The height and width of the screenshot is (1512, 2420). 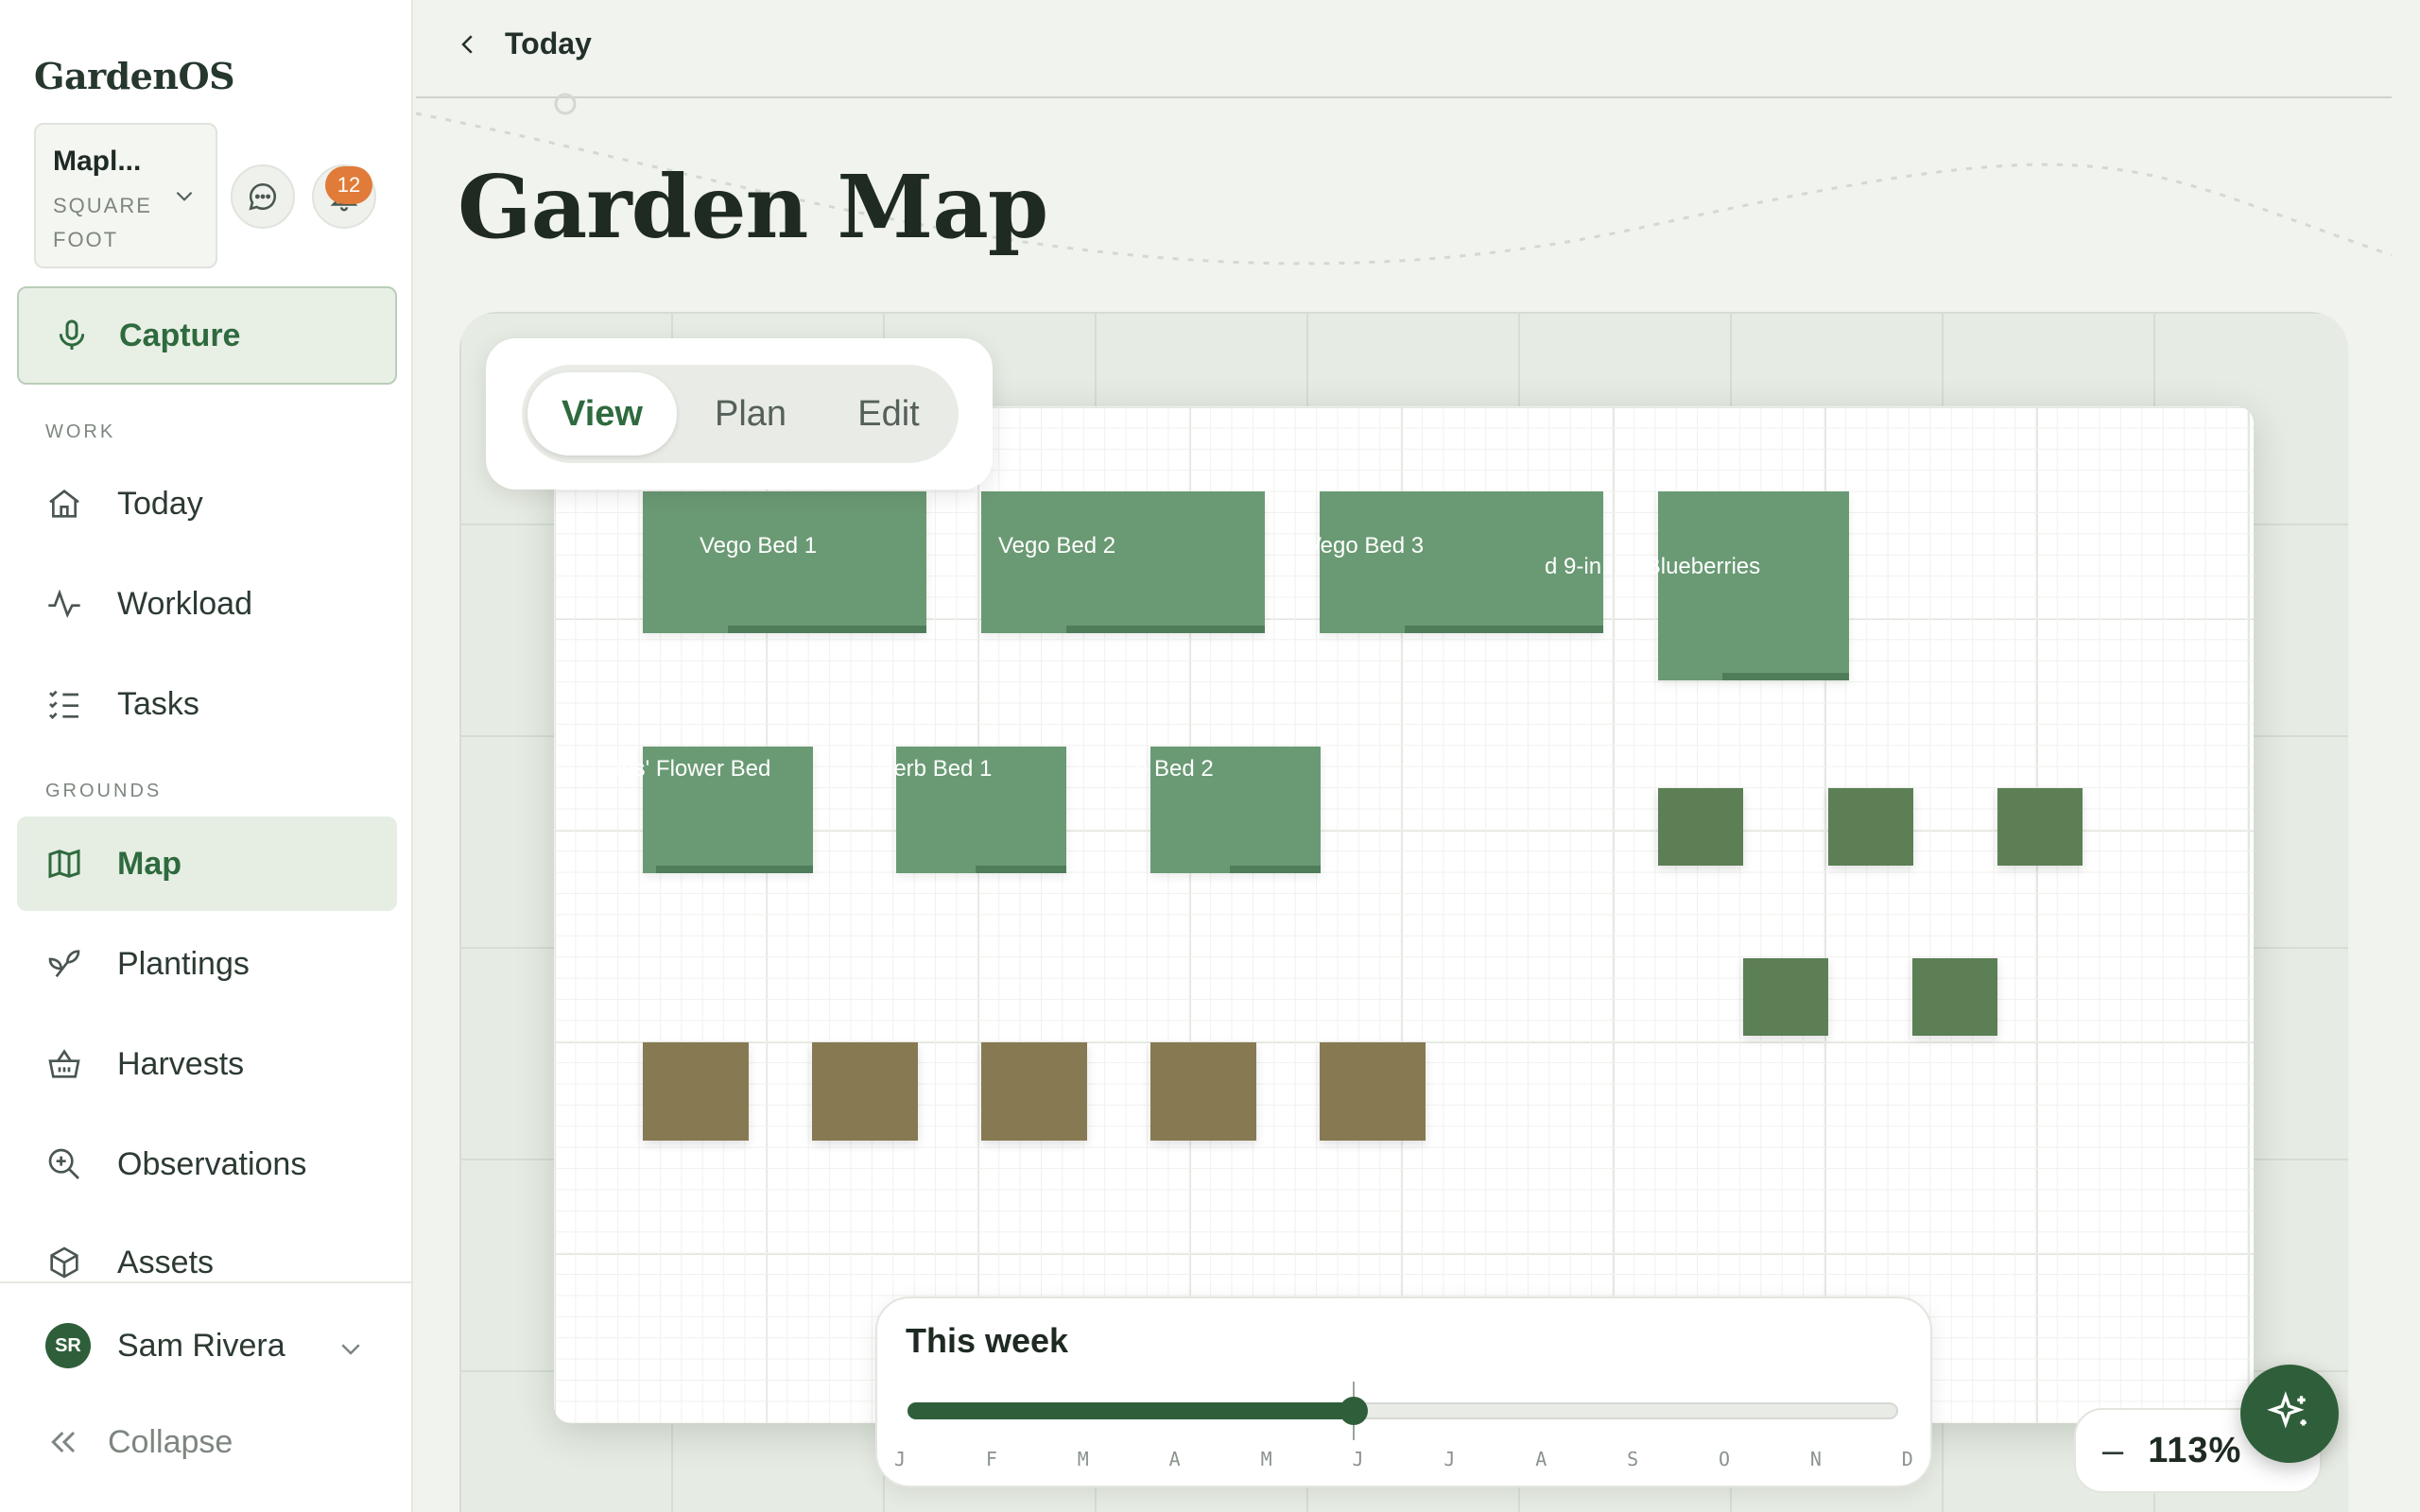 What do you see at coordinates (63, 705) in the screenshot?
I see `checklist-icon` at bounding box center [63, 705].